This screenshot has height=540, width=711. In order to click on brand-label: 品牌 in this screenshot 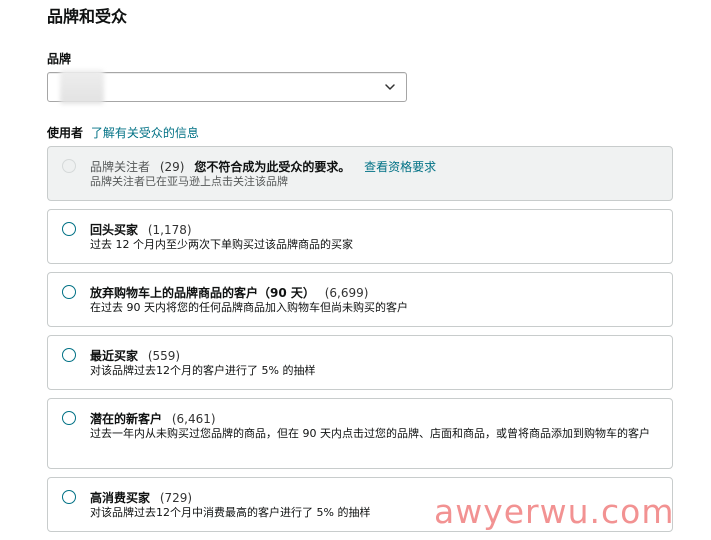, I will do `click(59, 59)`.